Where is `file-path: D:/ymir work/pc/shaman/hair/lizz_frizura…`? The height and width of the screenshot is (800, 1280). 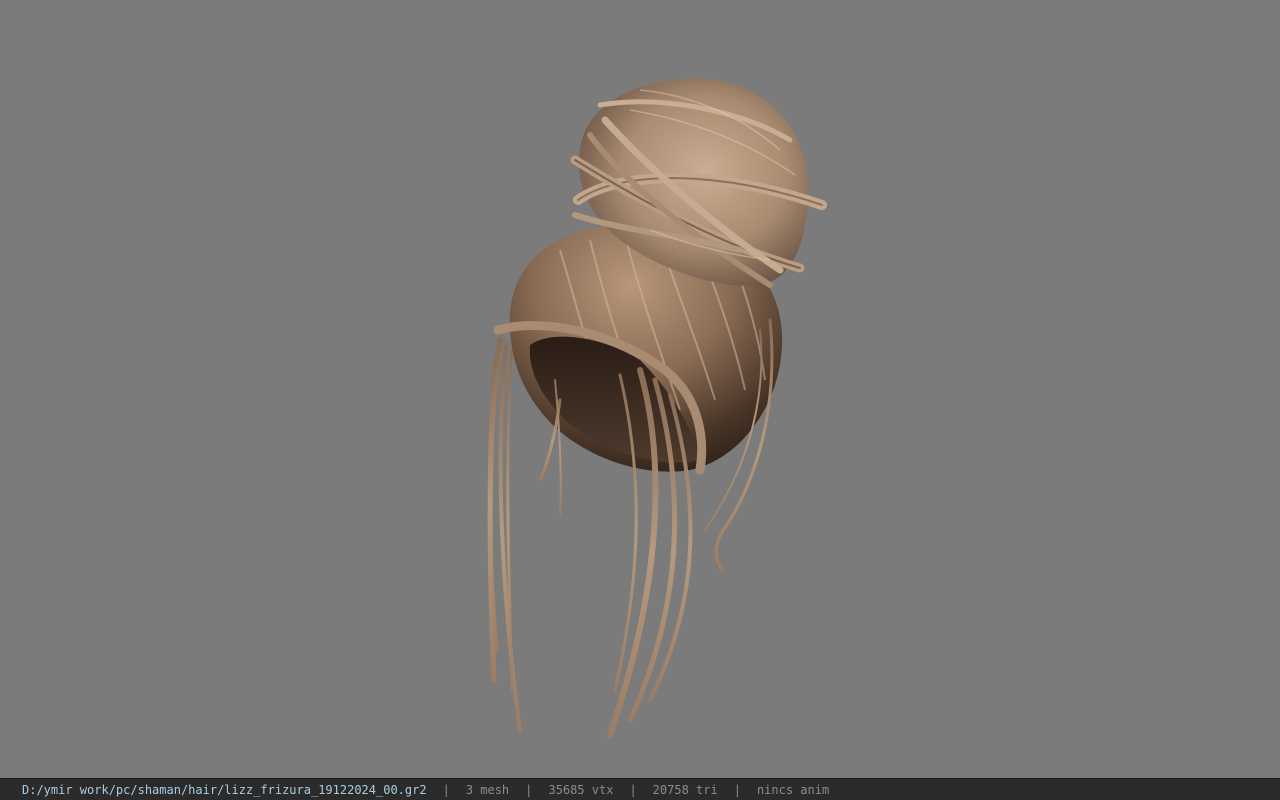
file-path: D:/ymir work/pc/shaman/hair/lizz_frizura… is located at coordinates (224, 789).